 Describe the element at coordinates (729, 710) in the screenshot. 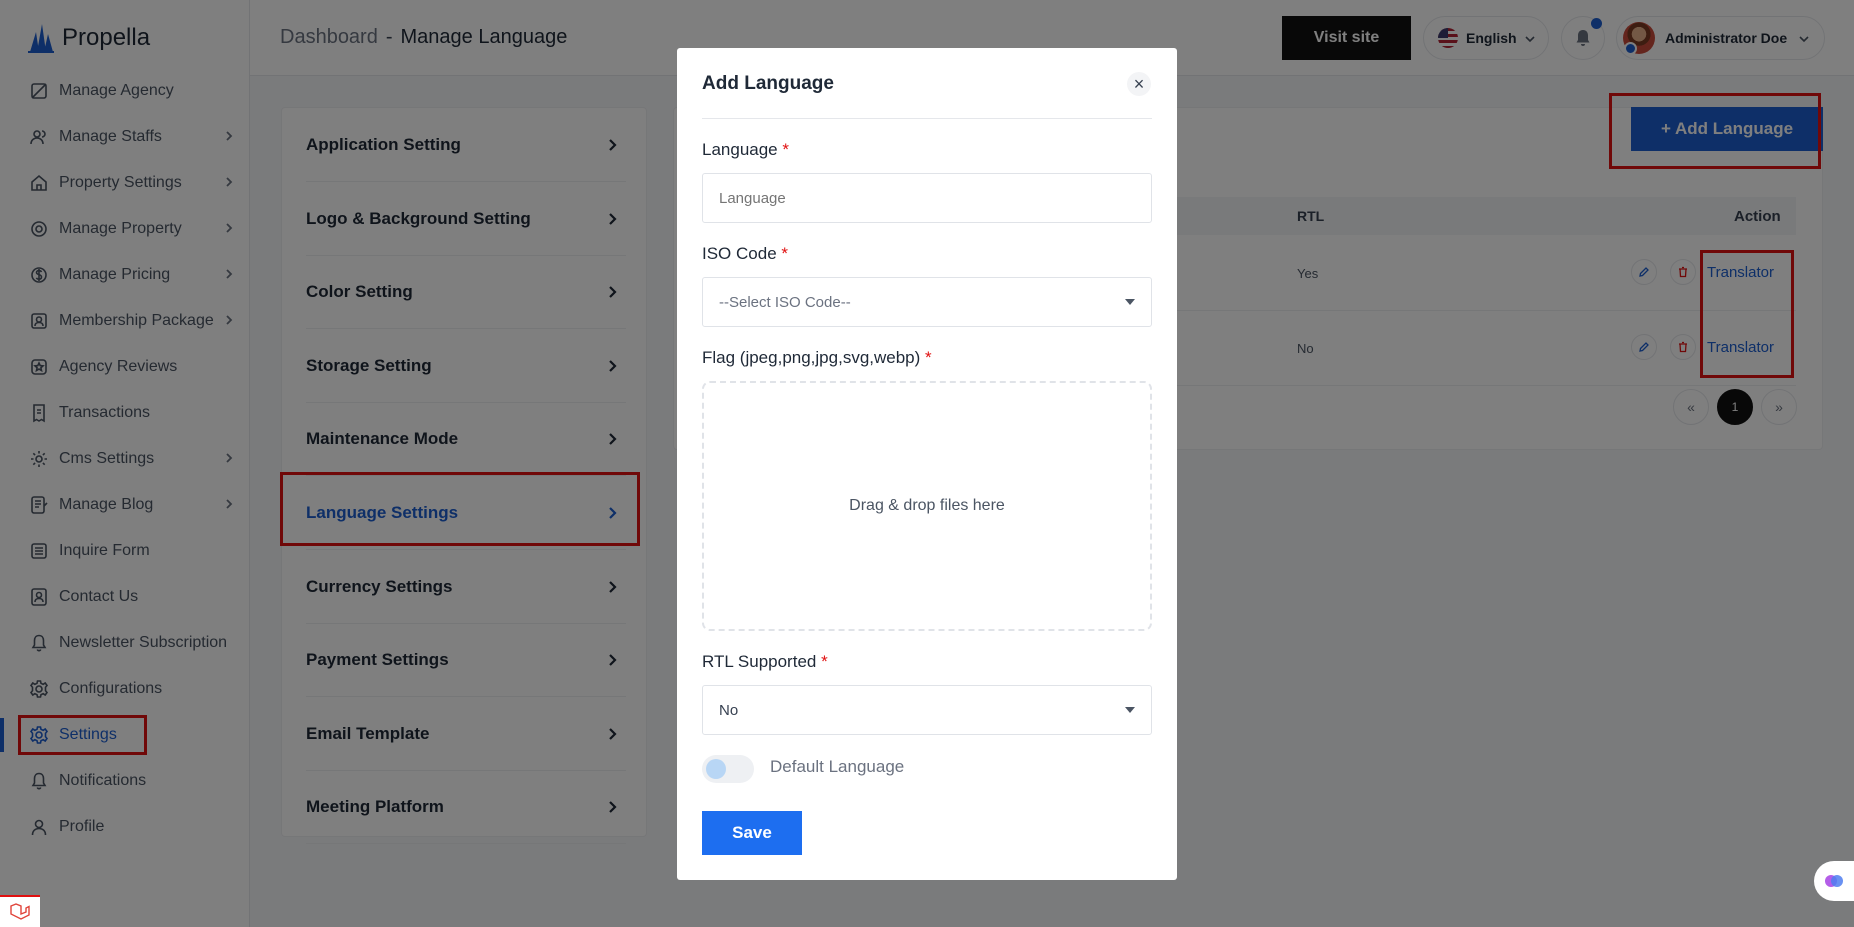

I see `rtl-select-value: No` at that location.